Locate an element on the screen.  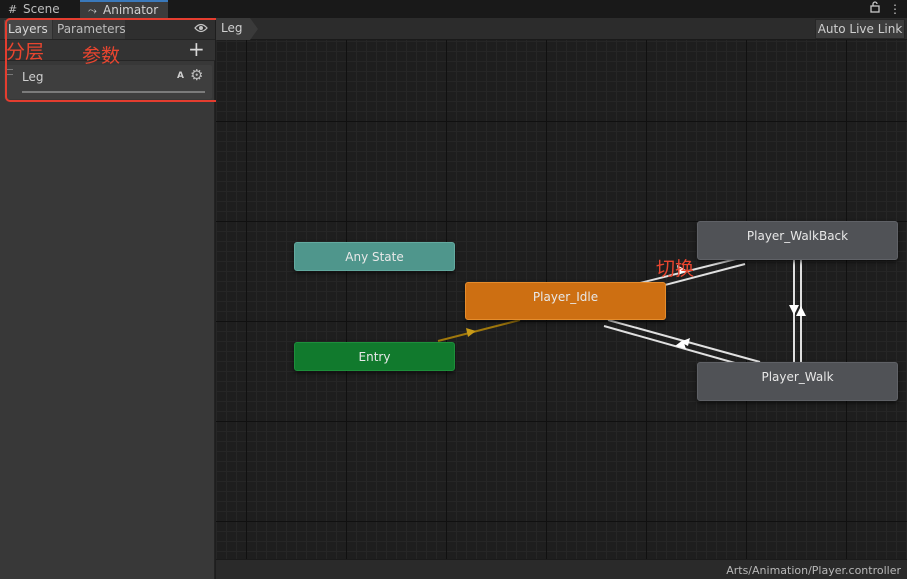
state-label: Player_WalkBack is located at coordinates (797, 236).